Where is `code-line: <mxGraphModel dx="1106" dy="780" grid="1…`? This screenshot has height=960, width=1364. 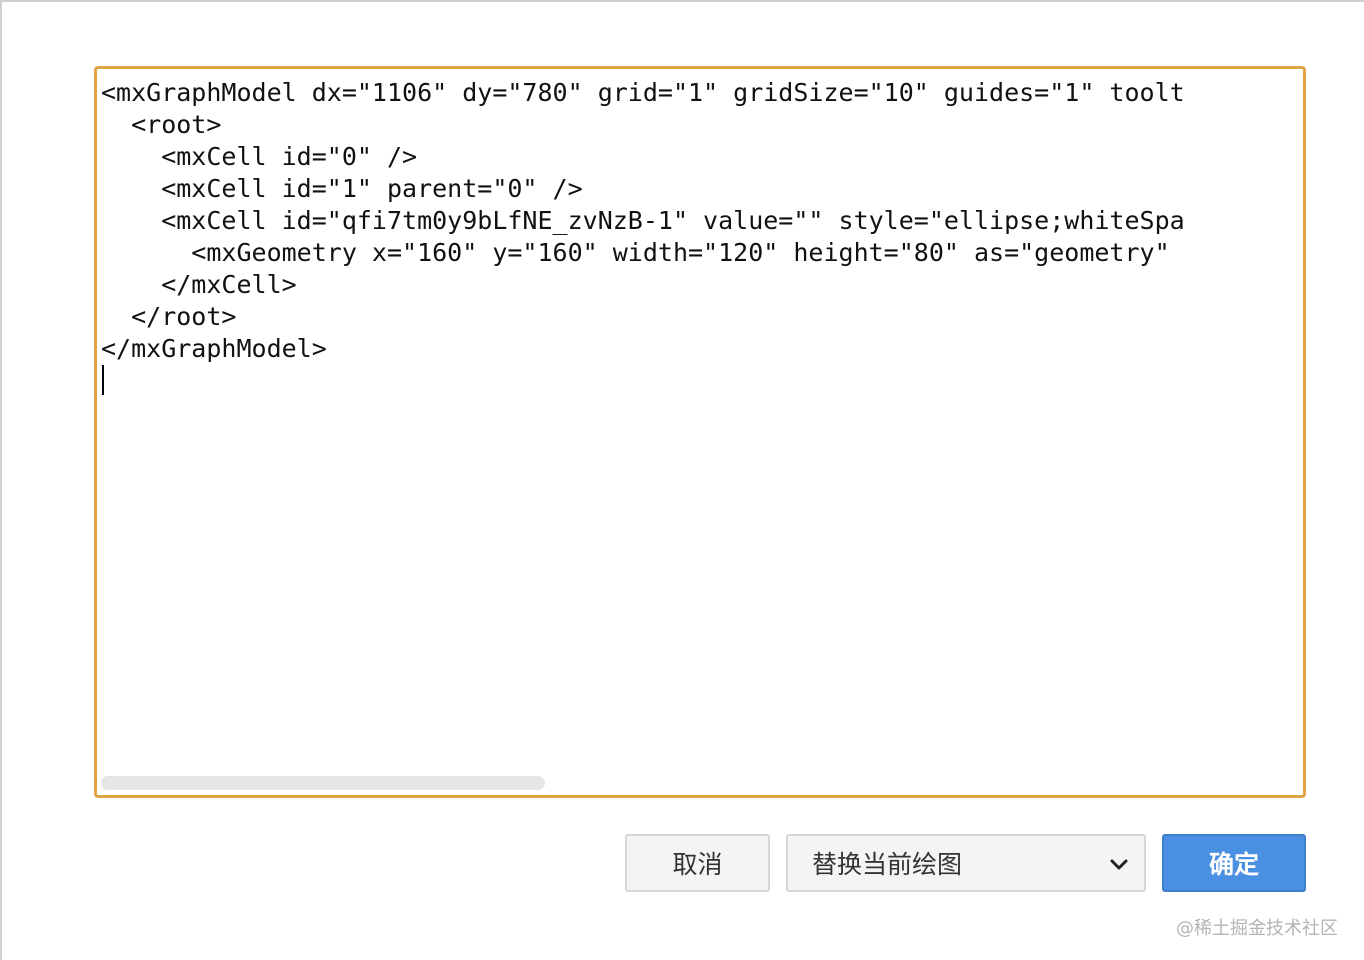 code-line: <mxGraphModel dx="1106" dy="780" grid="1… is located at coordinates (643, 92).